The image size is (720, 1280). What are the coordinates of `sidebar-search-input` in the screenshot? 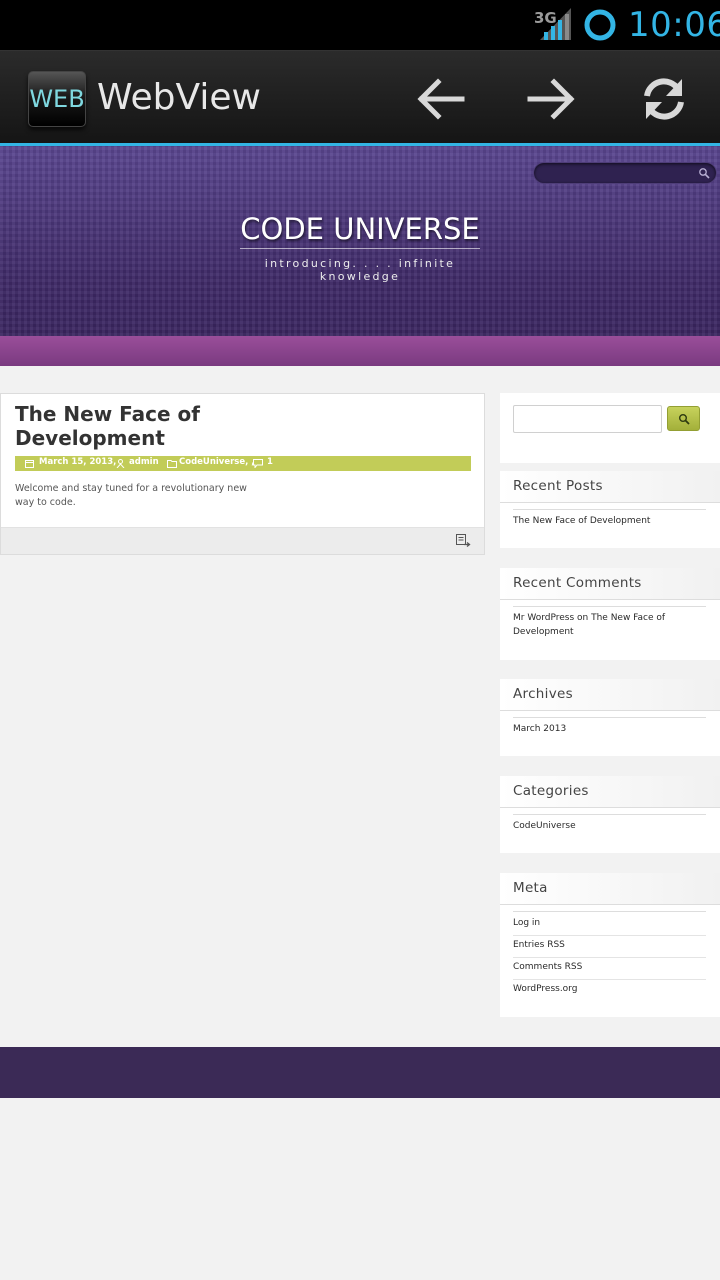 It's located at (587, 419).